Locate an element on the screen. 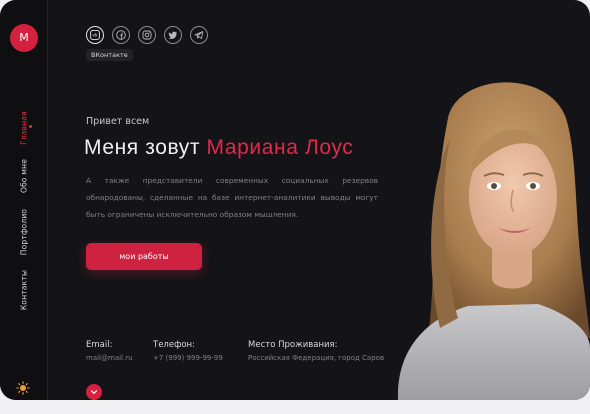 This screenshot has width=590, height=414. nav-item-contacts: Контакты is located at coordinates (24, 290).